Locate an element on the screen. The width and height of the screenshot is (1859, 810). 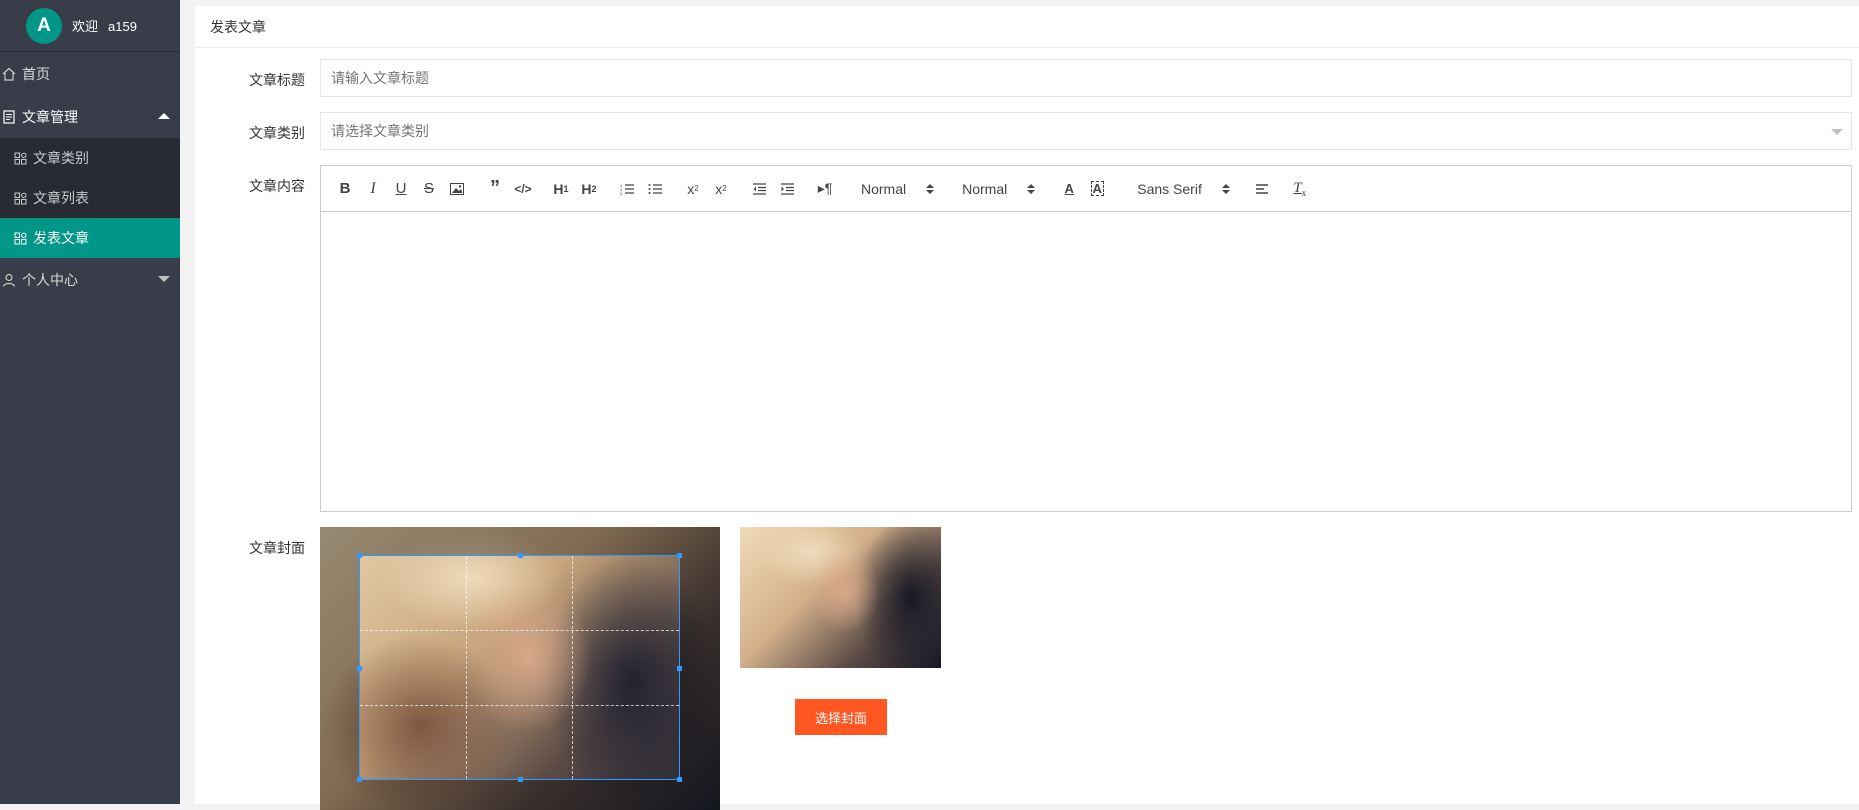
sidebar-item-article-category: 文章类别 is located at coordinates (90, 158).